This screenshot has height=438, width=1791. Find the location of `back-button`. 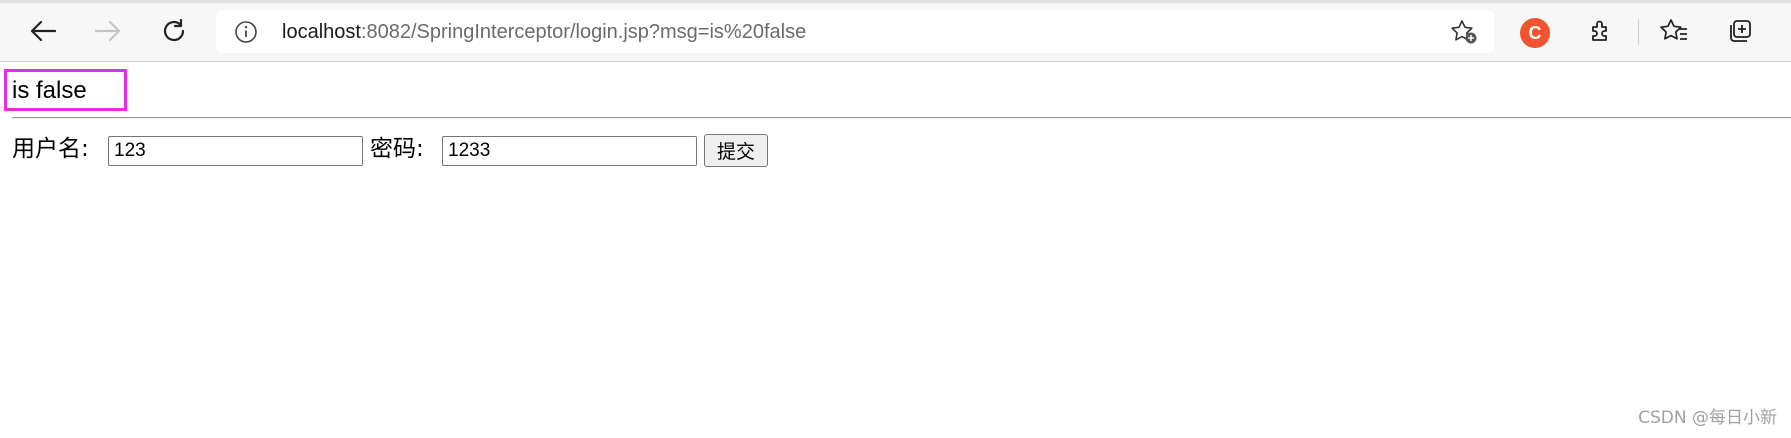

back-button is located at coordinates (43, 31).